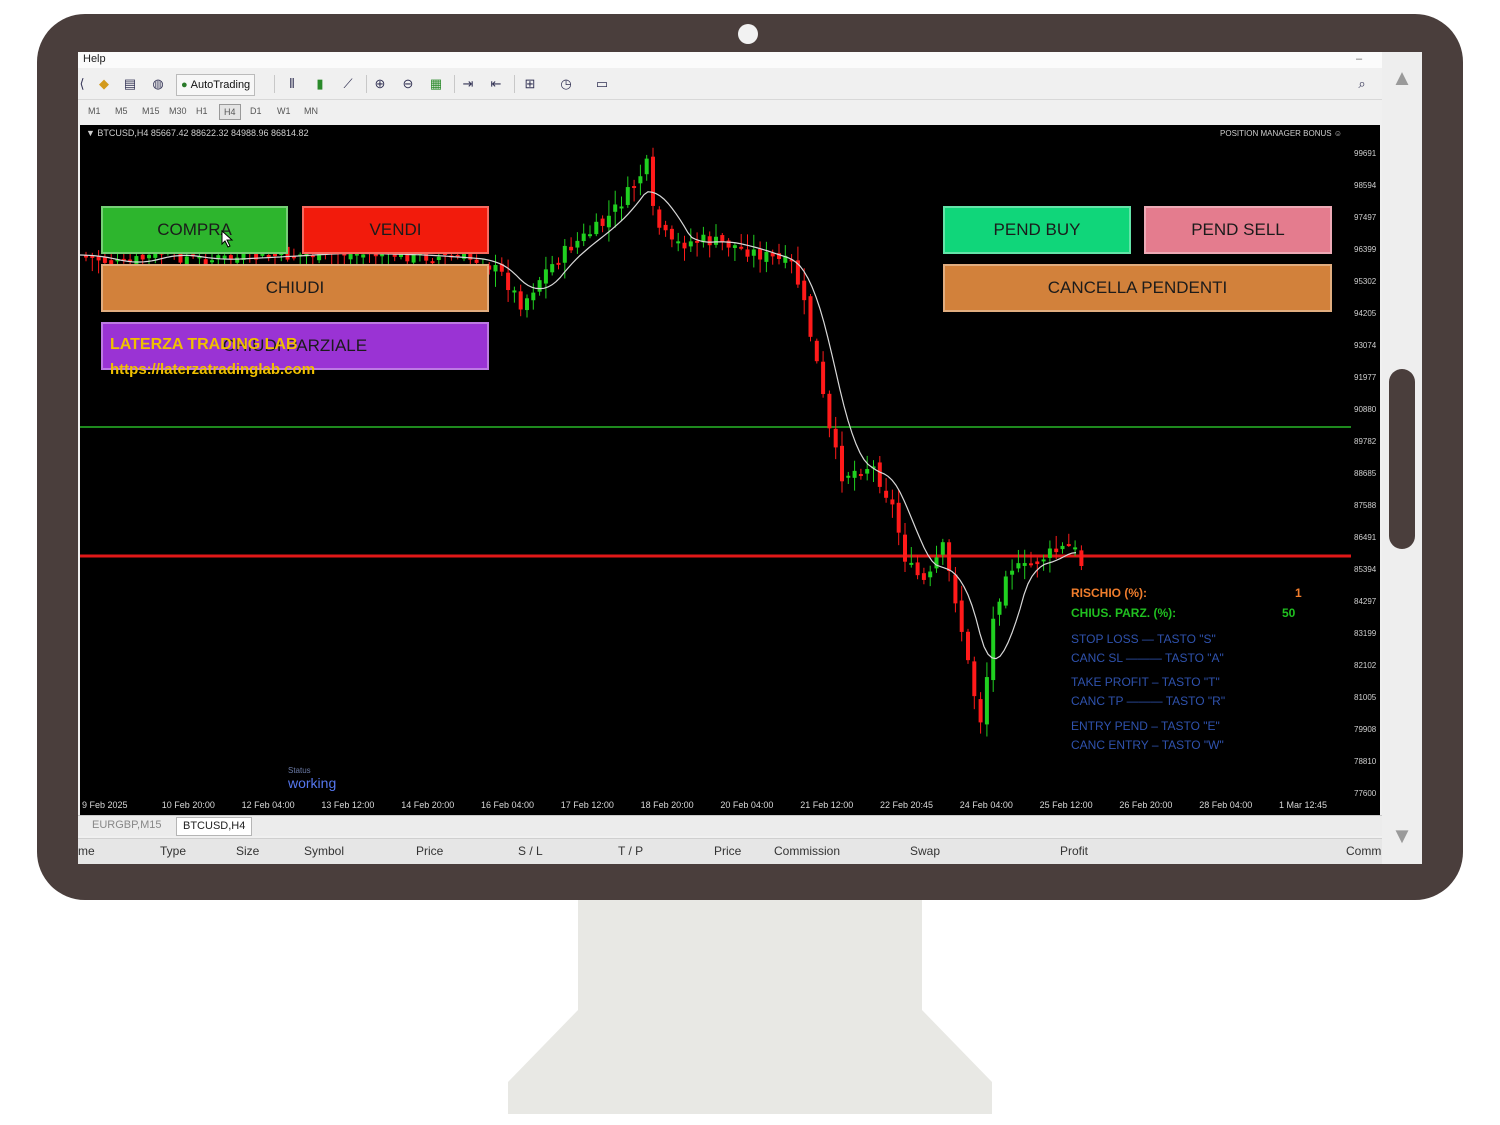  I want to click on compra-button: COMPRA, so click(194, 230).